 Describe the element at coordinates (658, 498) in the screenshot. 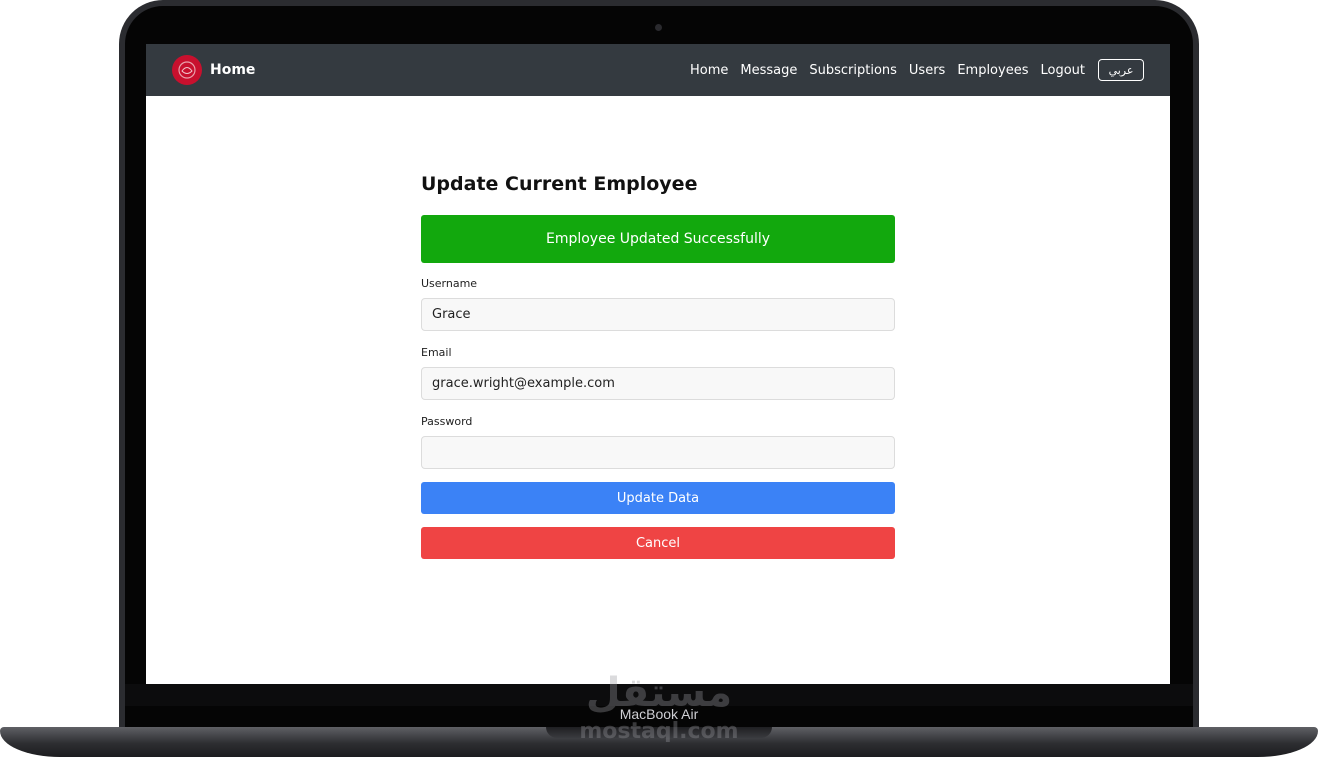

I see `update-data-button: Update Data` at that location.